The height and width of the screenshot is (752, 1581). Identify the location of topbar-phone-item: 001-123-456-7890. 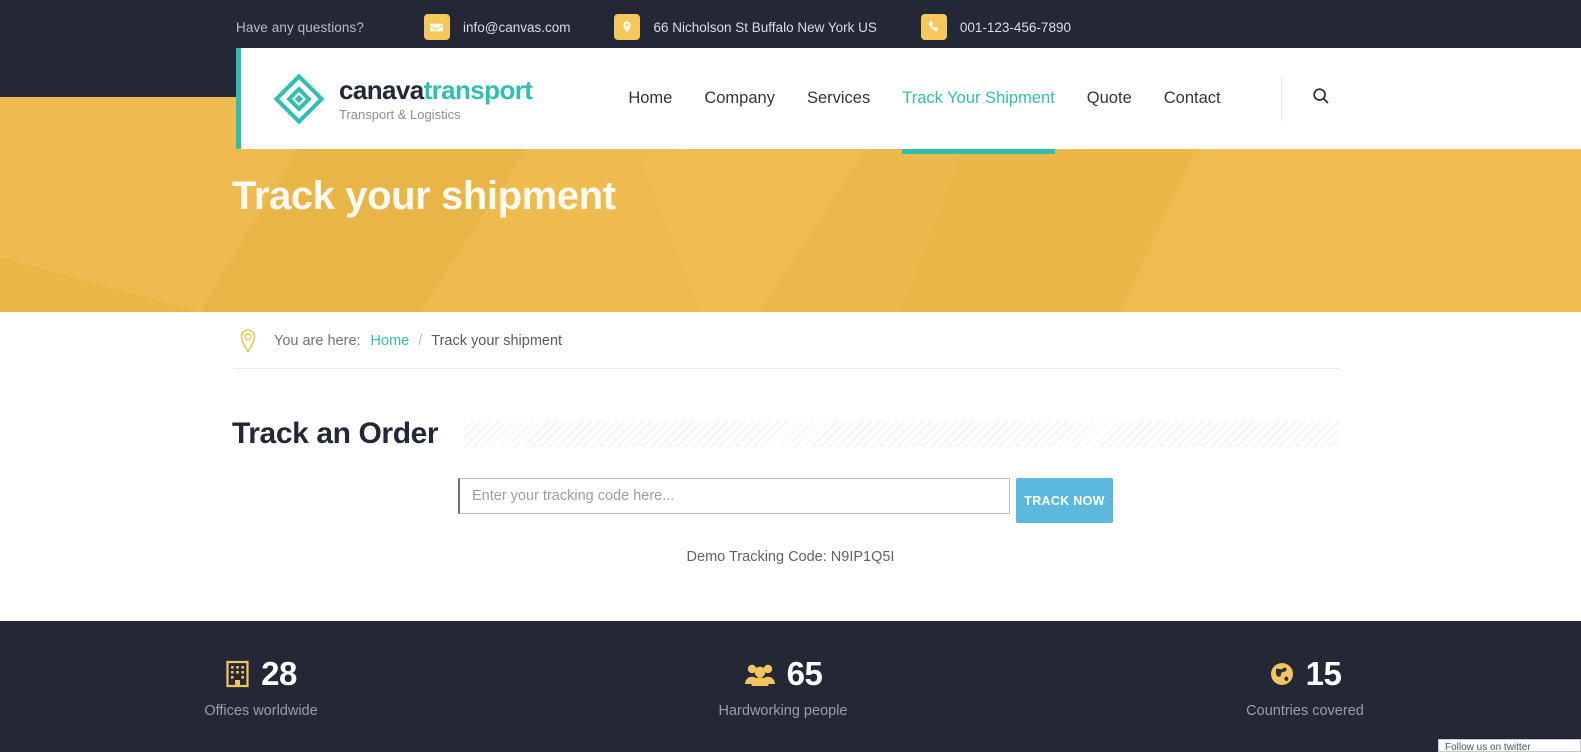
(995, 27).